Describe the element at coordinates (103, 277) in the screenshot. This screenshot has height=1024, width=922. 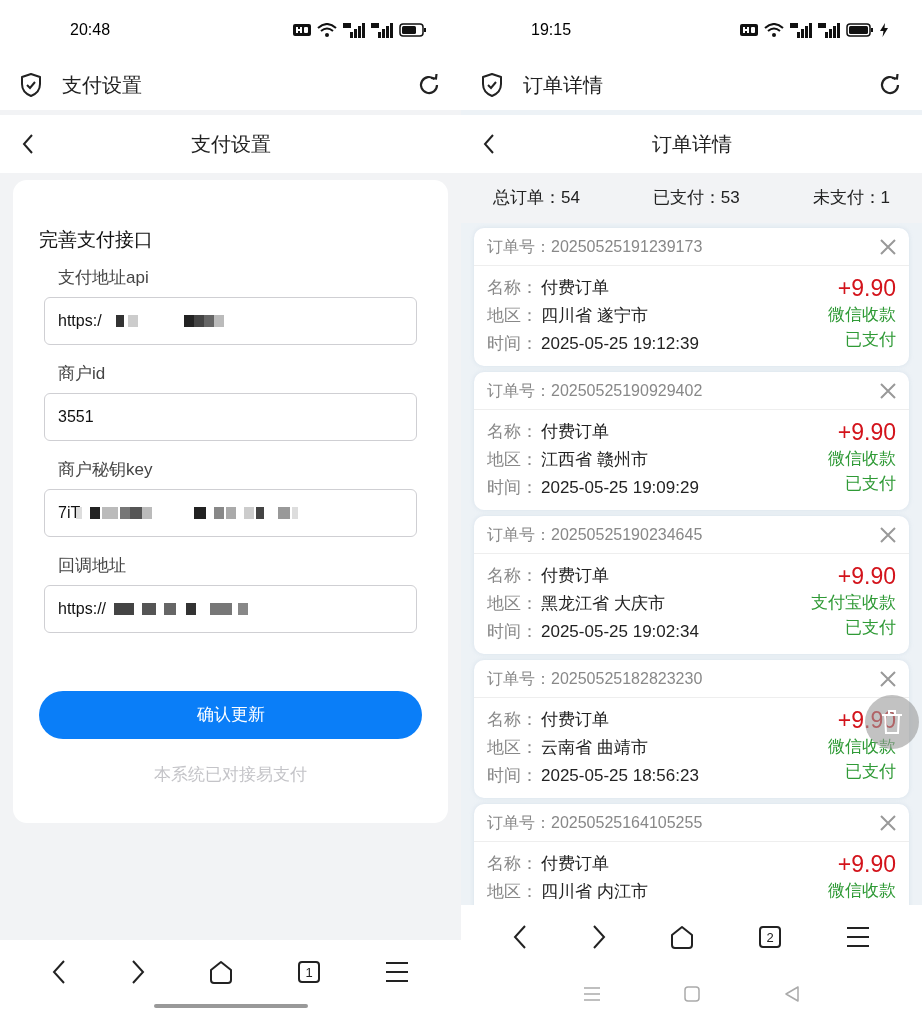
I see `field-label: 支付地址api` at that location.